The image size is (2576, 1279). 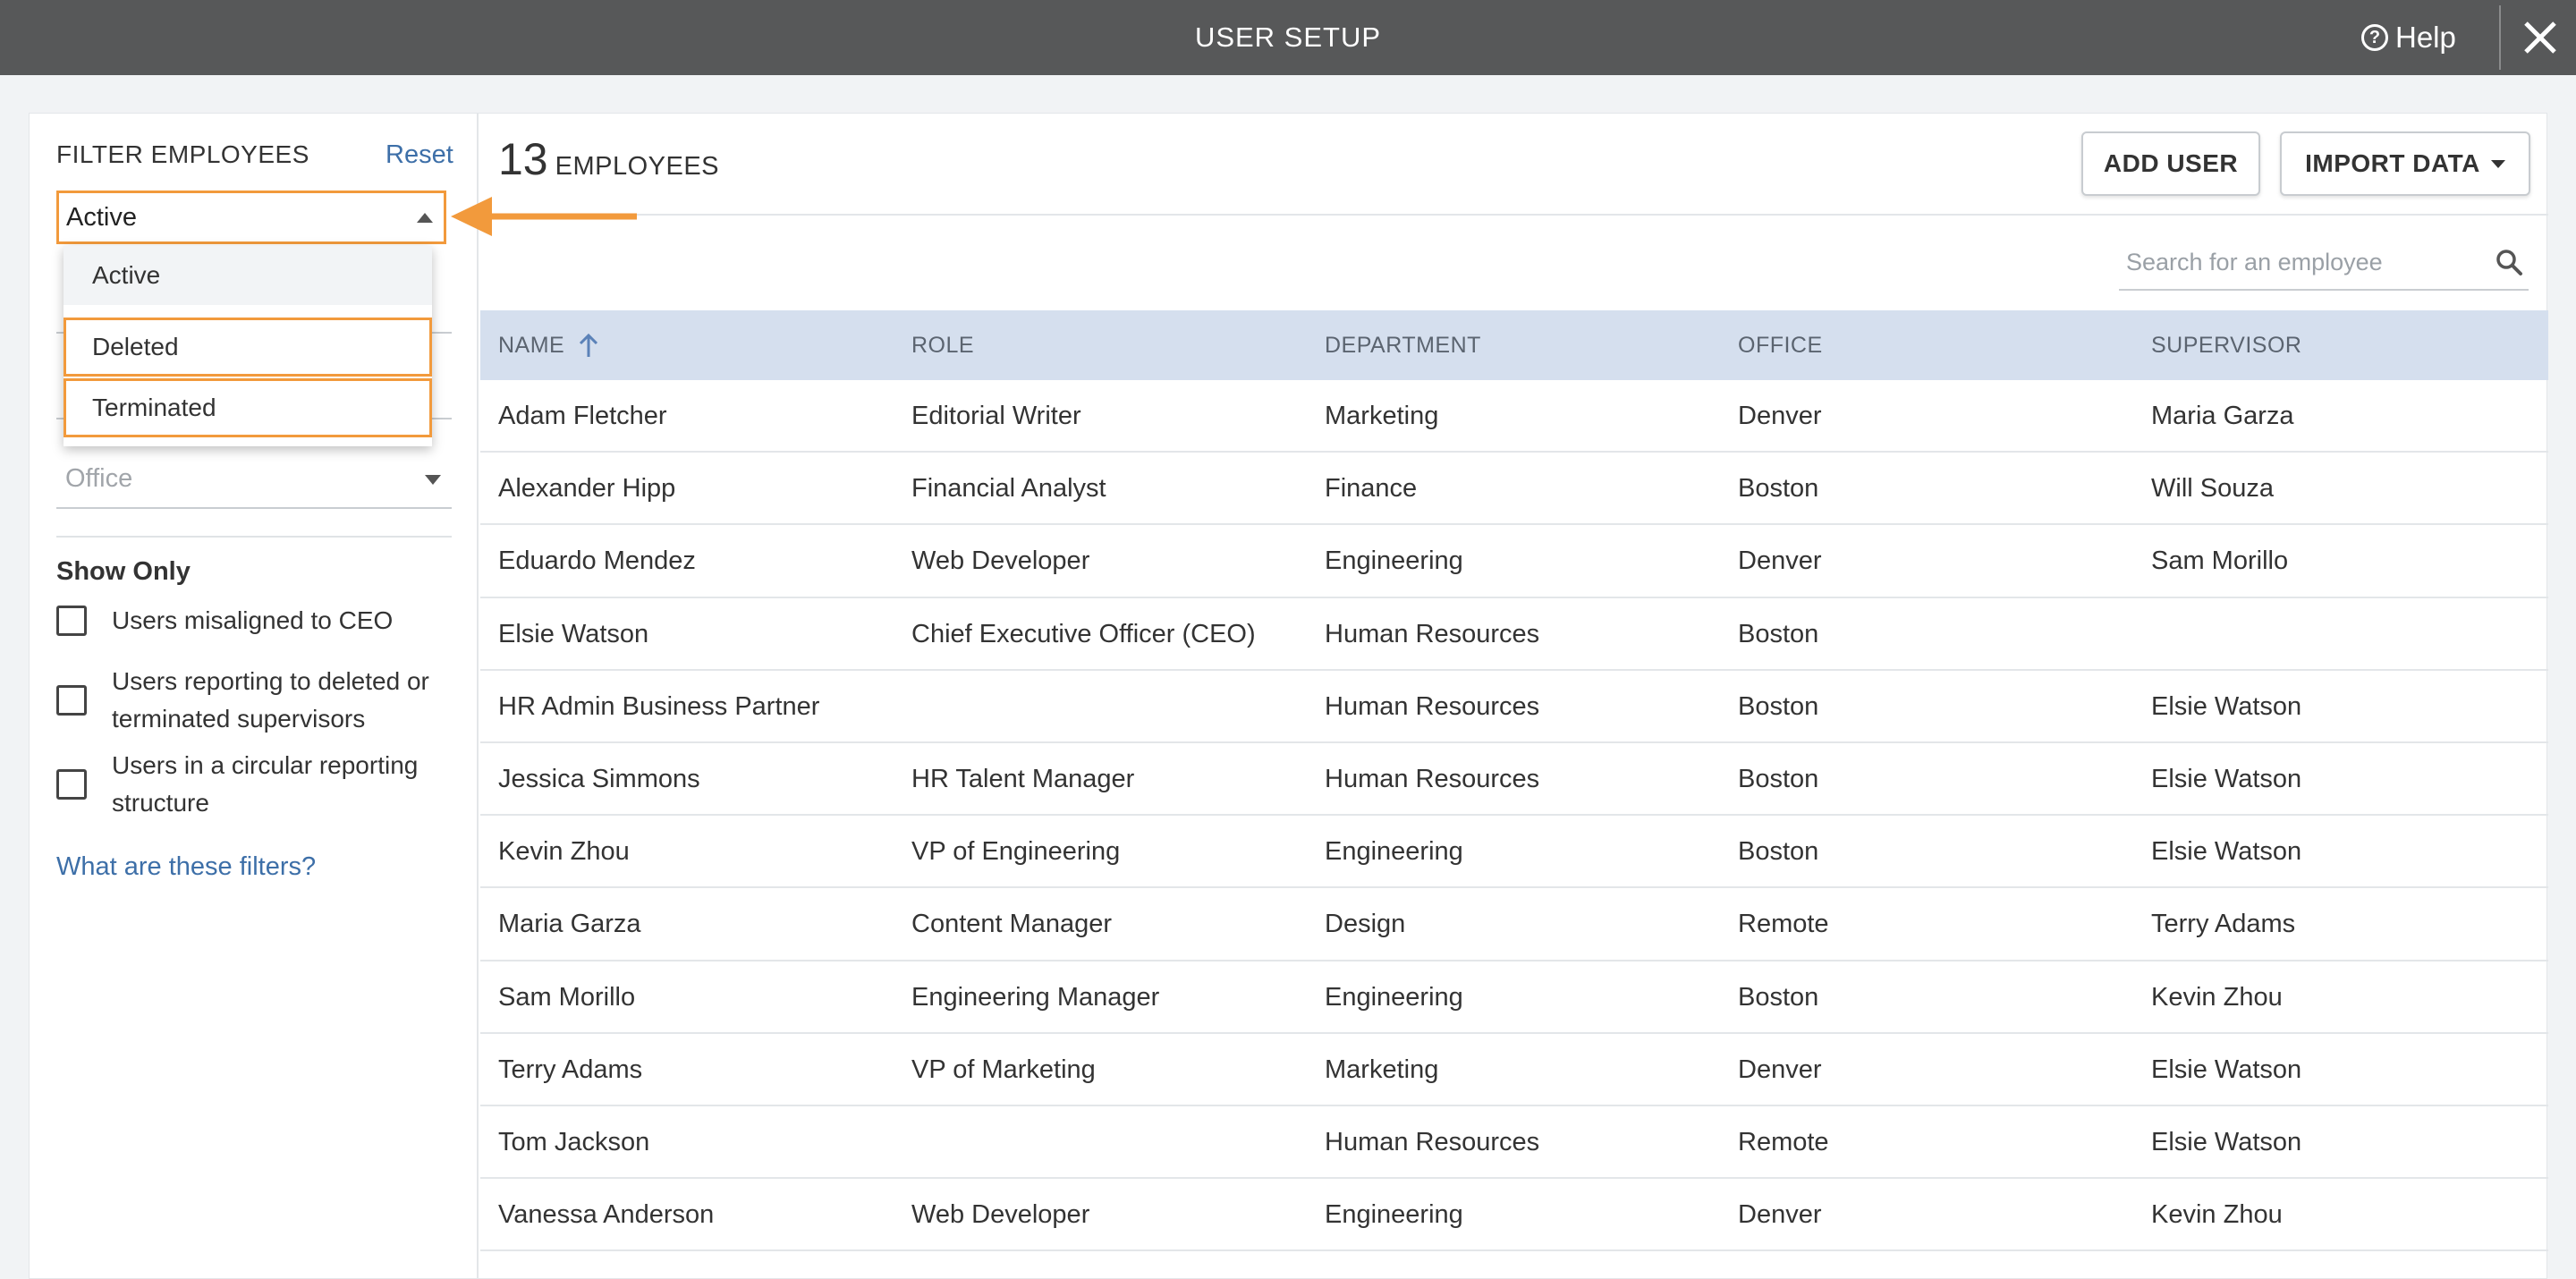 What do you see at coordinates (2425, 37) in the screenshot?
I see `help-label: Help` at bounding box center [2425, 37].